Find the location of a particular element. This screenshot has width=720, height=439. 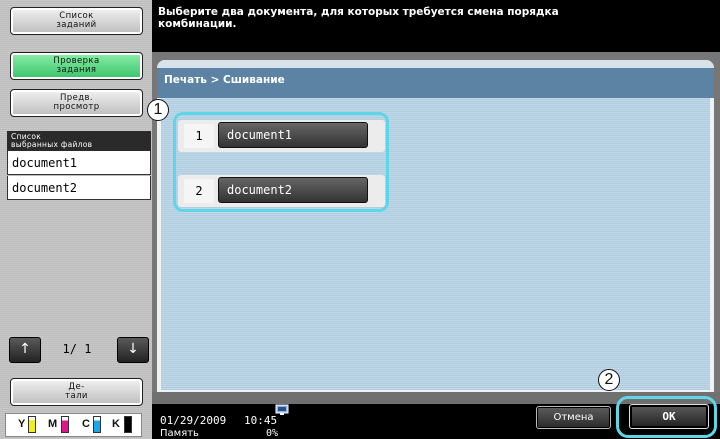

selected-files-header: Список выбранных файлов is located at coordinates (79, 141).